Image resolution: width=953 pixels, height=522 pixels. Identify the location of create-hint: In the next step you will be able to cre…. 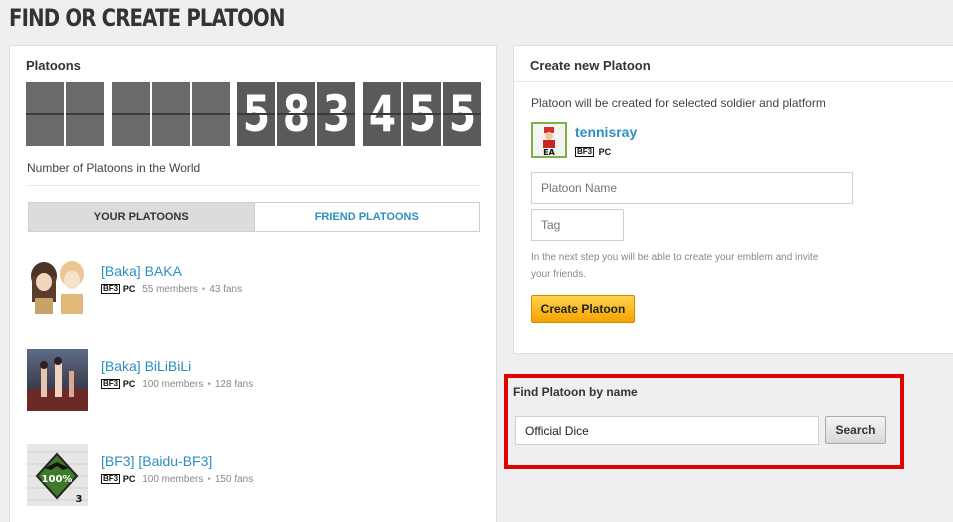
(675, 257).